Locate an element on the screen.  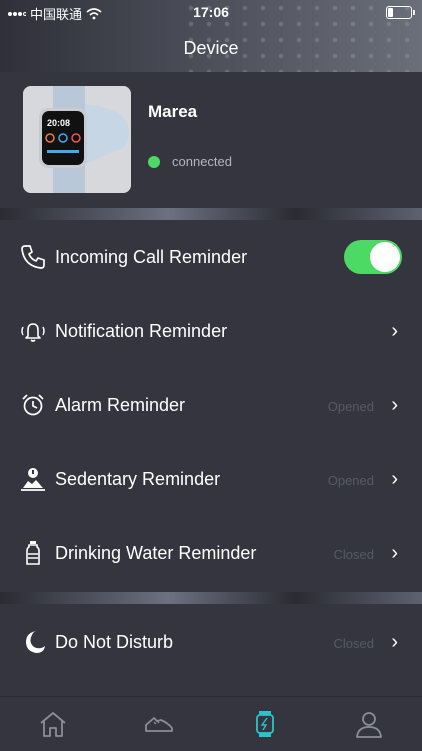
reminder-label: Drinking Water Reminder is located at coordinates (156, 553).